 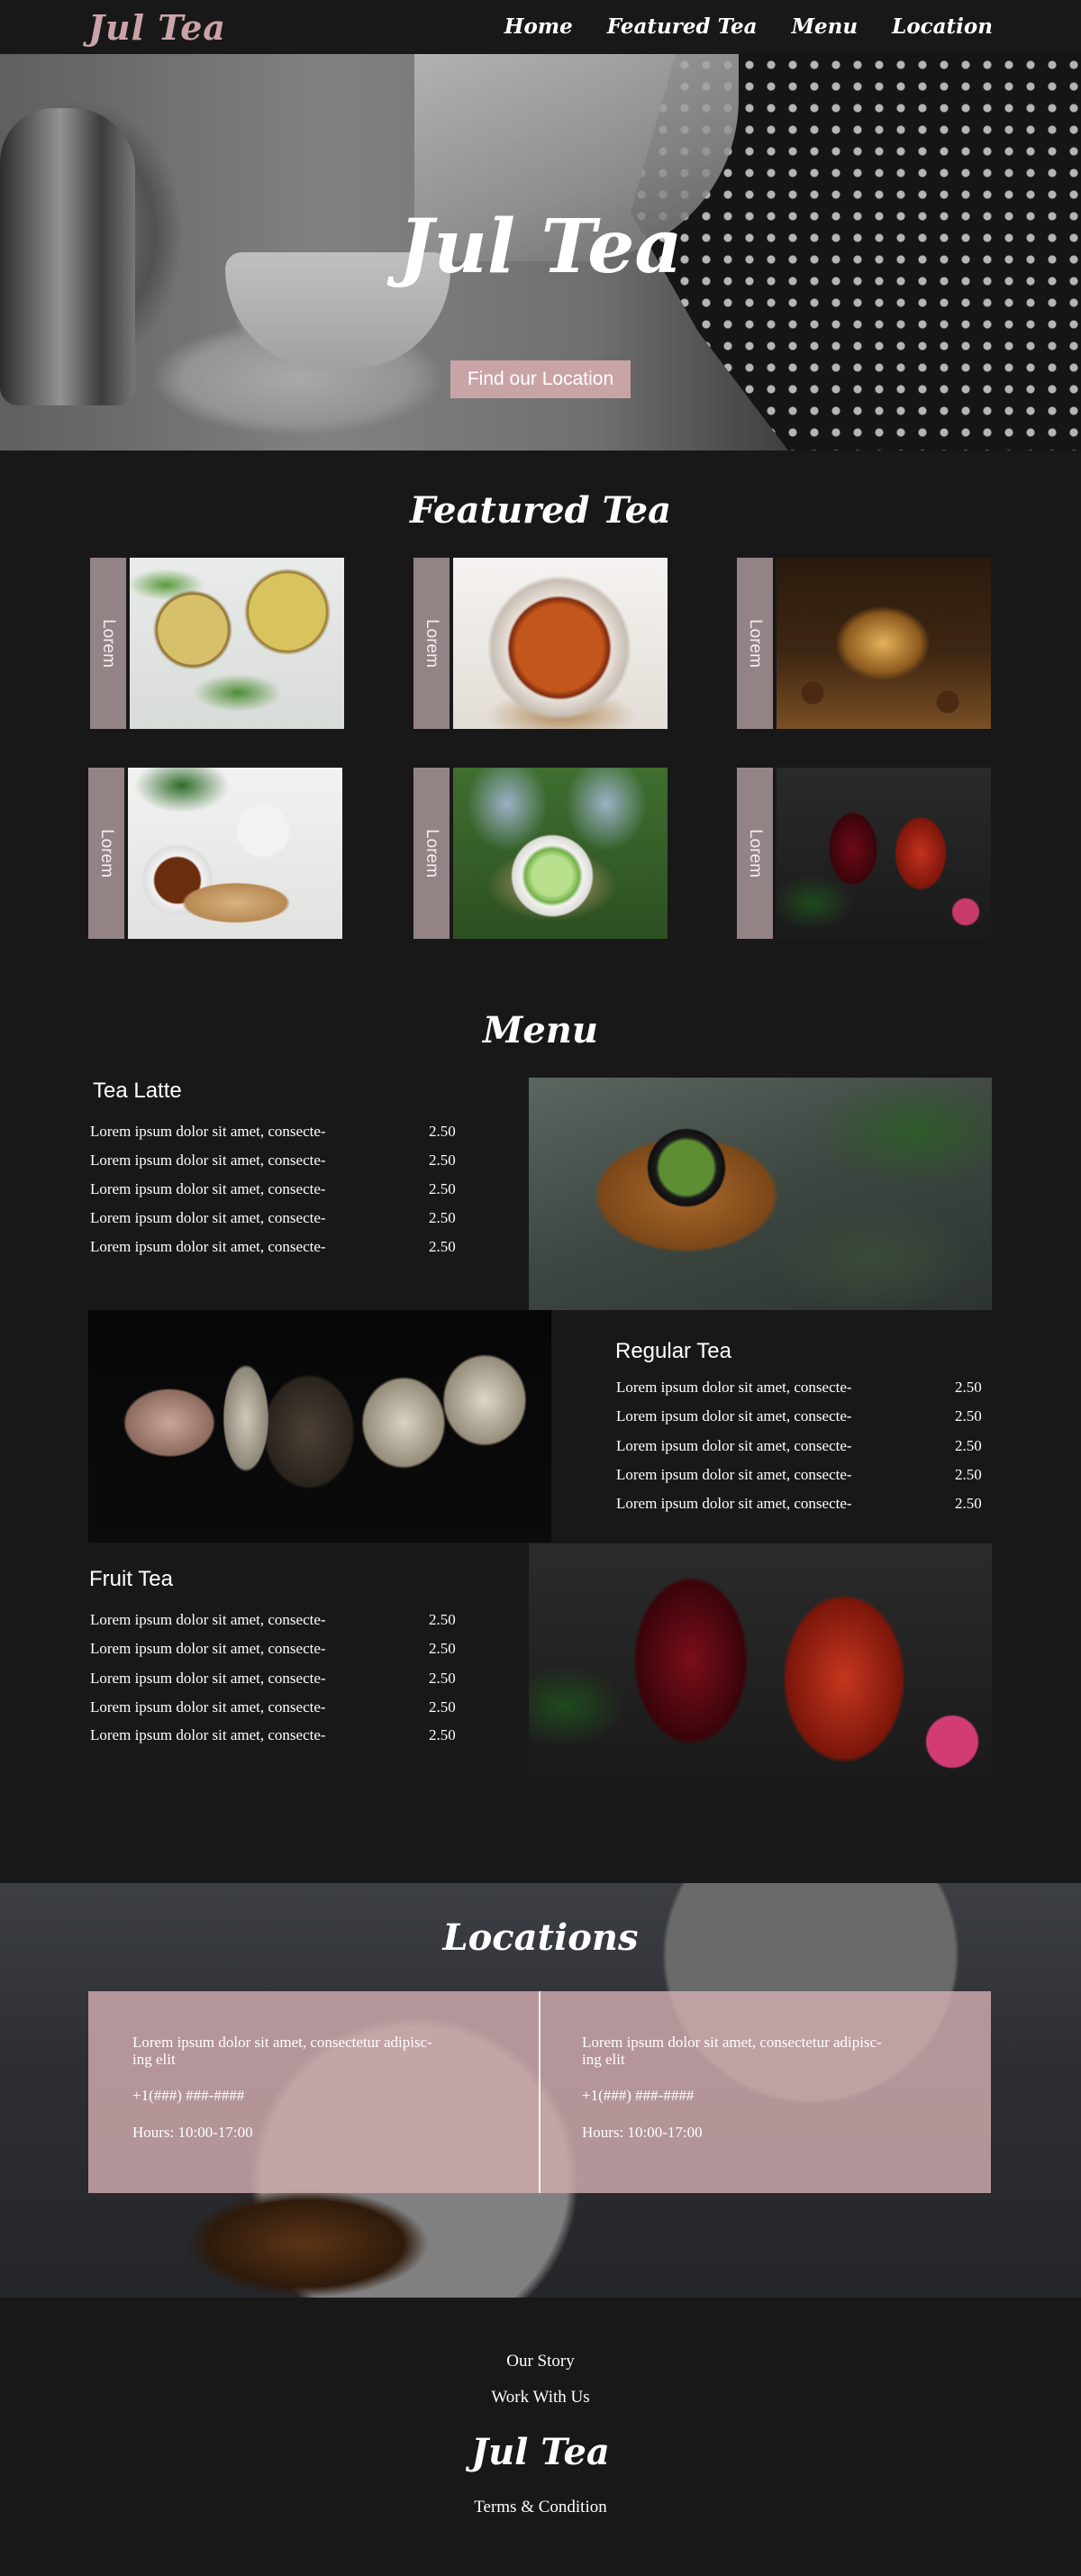 I want to click on nav-links: Home Featured Tea Menu Location, so click(x=748, y=26).